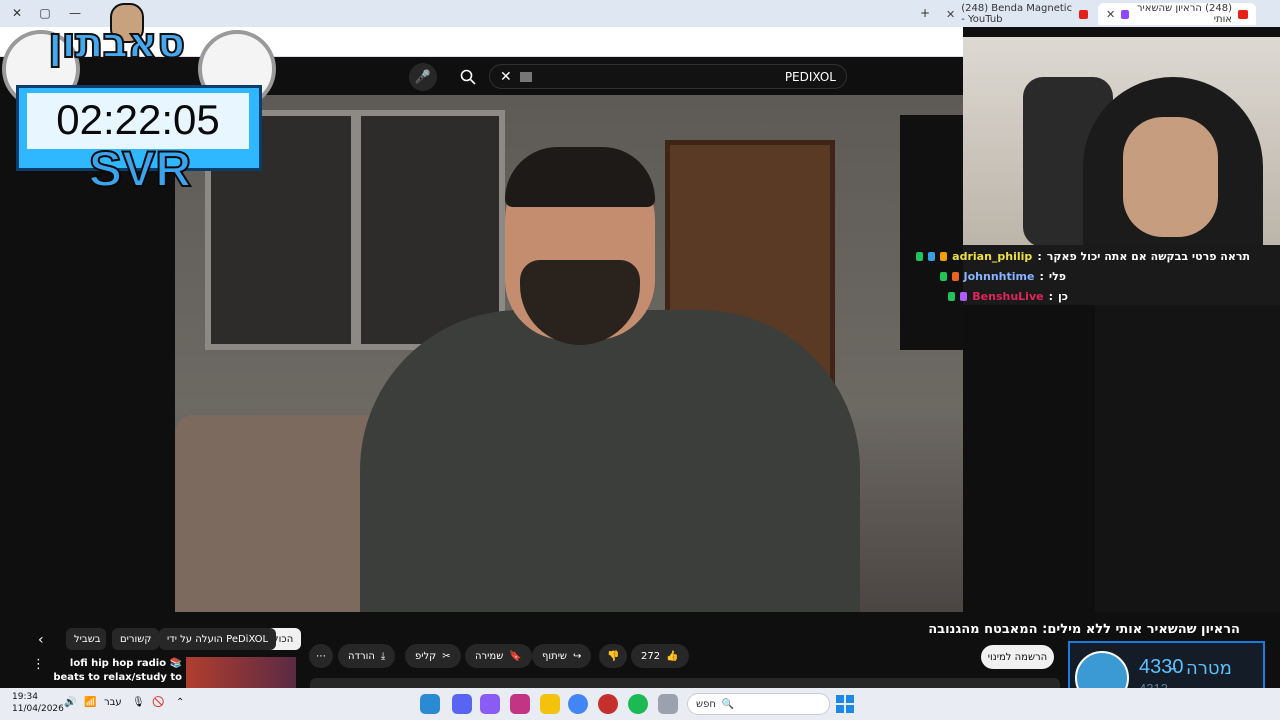  What do you see at coordinates (925, 13) in the screenshot?
I see `new-tab-icon: +` at bounding box center [925, 13].